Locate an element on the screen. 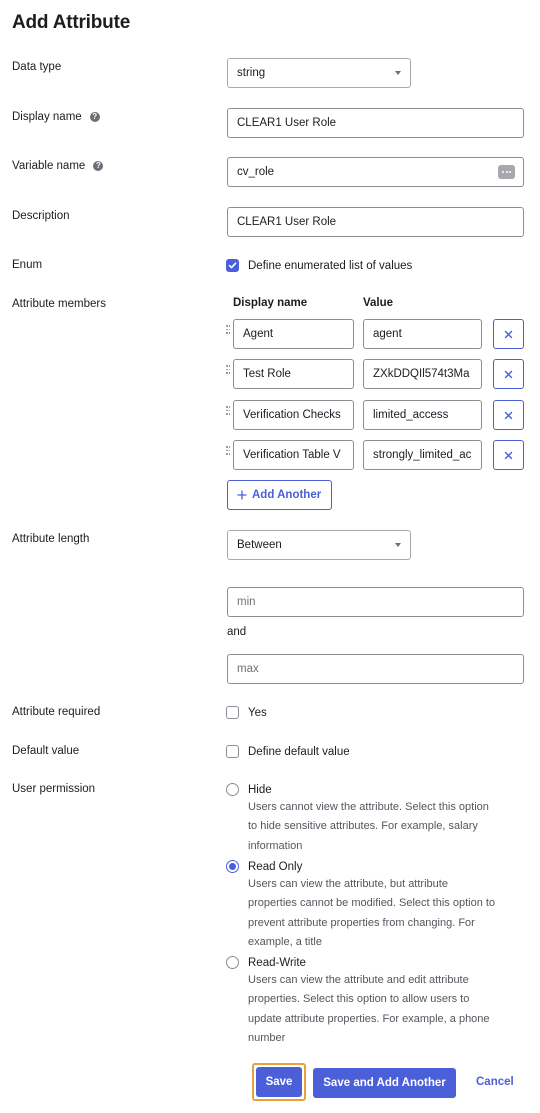 This screenshot has height=1113, width=540. member-display-input: Test Role is located at coordinates (293, 374).